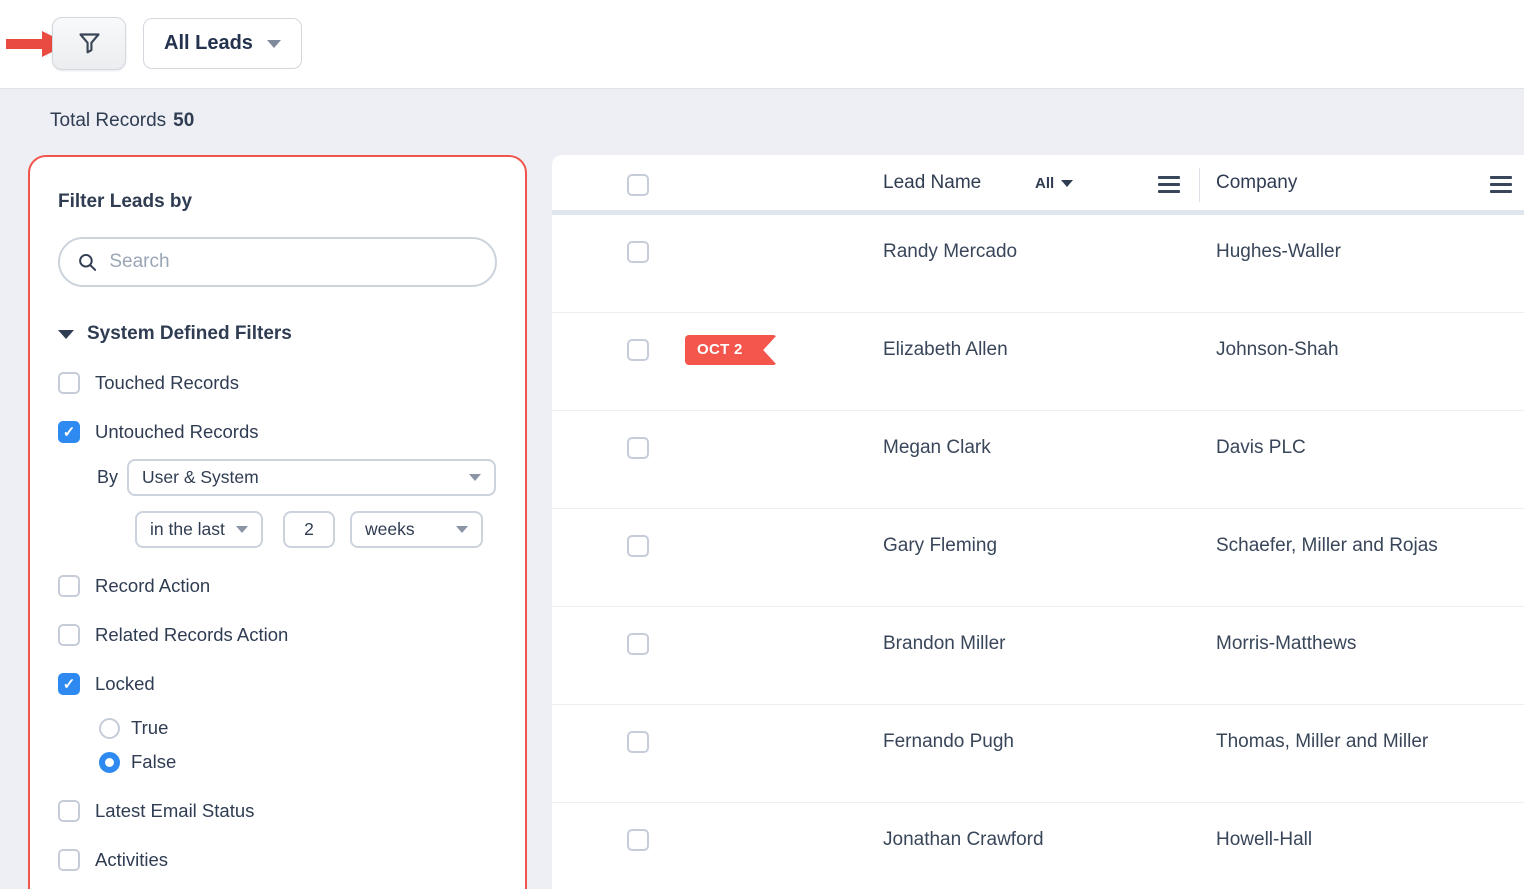 The height and width of the screenshot is (889, 1524). Describe the element at coordinates (731, 350) in the screenshot. I see `date-flag-badge: OCT 2` at that location.